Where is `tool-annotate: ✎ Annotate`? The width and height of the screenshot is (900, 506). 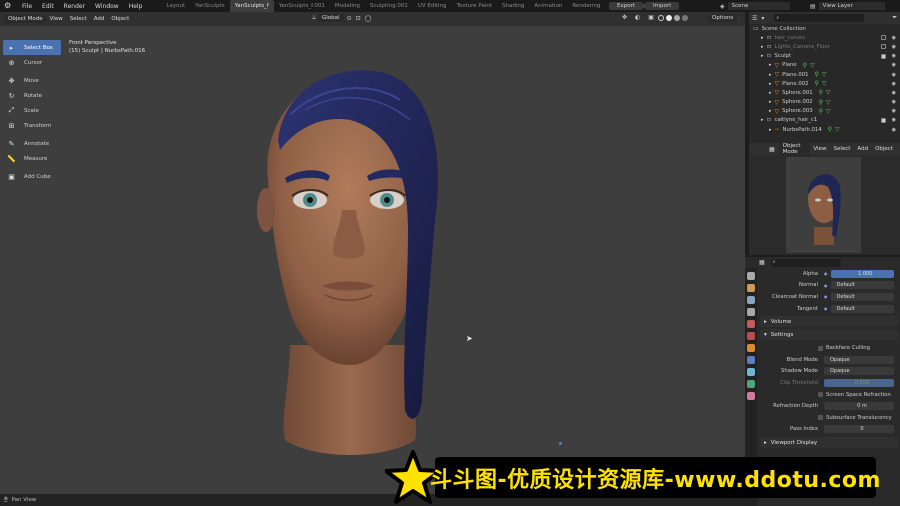 tool-annotate: ✎ Annotate is located at coordinates (32, 143).